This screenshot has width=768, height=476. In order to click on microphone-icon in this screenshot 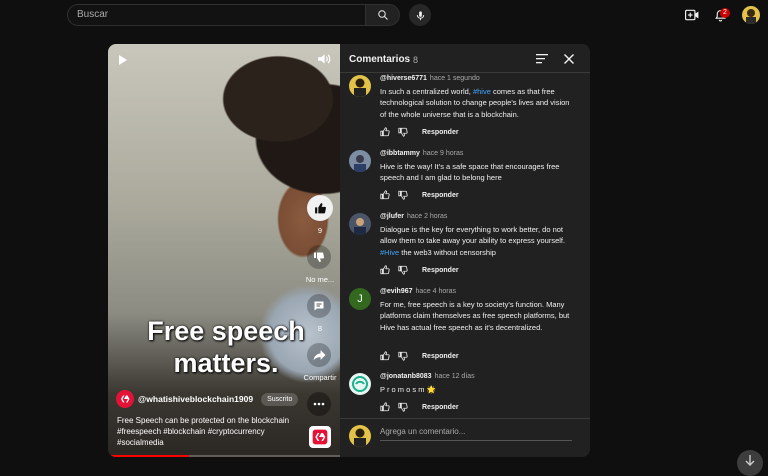, I will do `click(420, 15)`.